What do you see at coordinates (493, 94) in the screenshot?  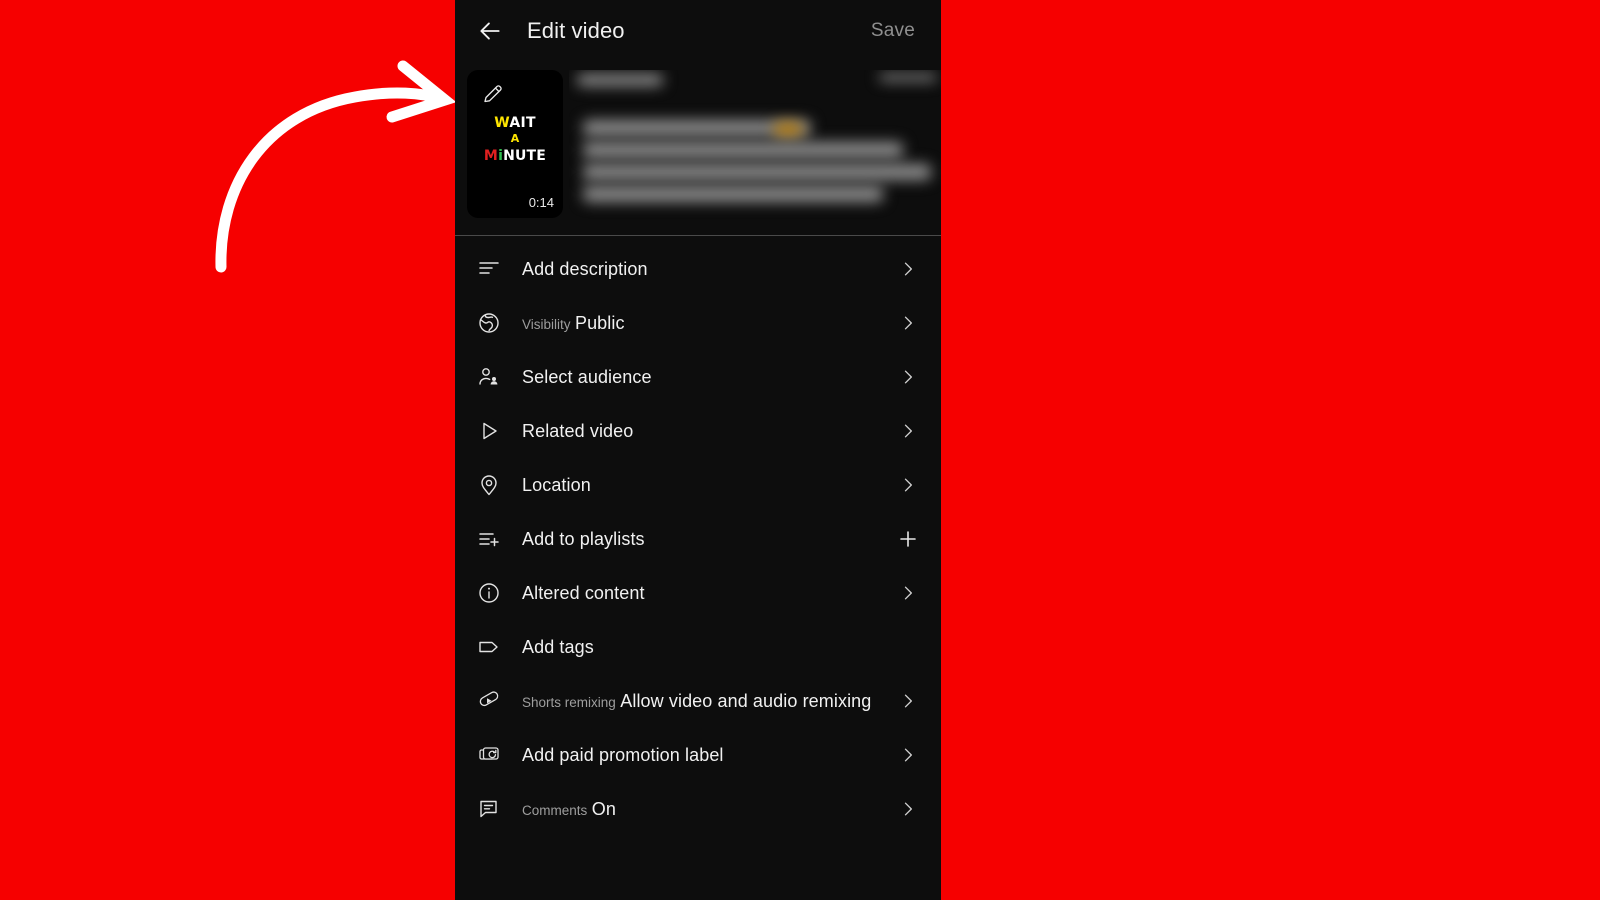 I see `pencil-icon` at bounding box center [493, 94].